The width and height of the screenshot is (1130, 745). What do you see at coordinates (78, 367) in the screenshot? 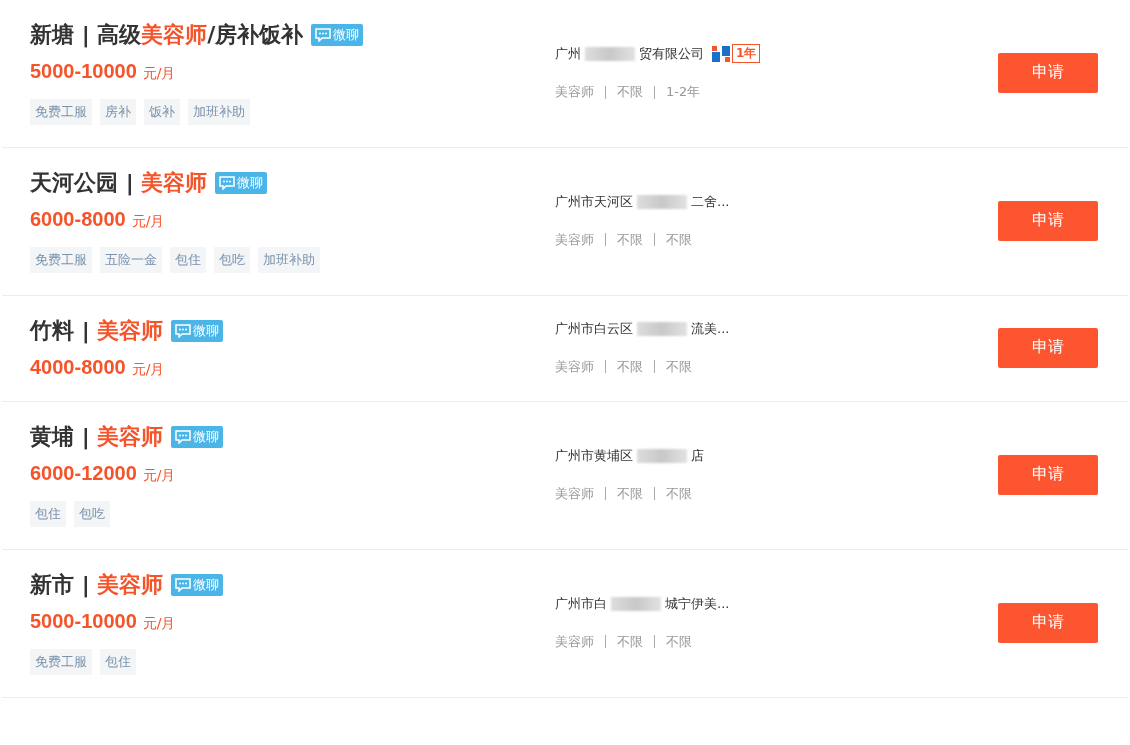
I see `salary: 4000-8000` at bounding box center [78, 367].